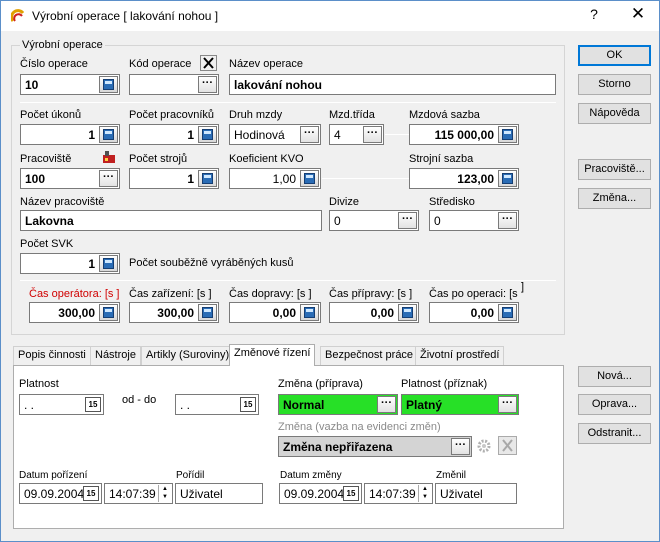  I want to click on pocet-svk-value: 1, so click(91, 264).